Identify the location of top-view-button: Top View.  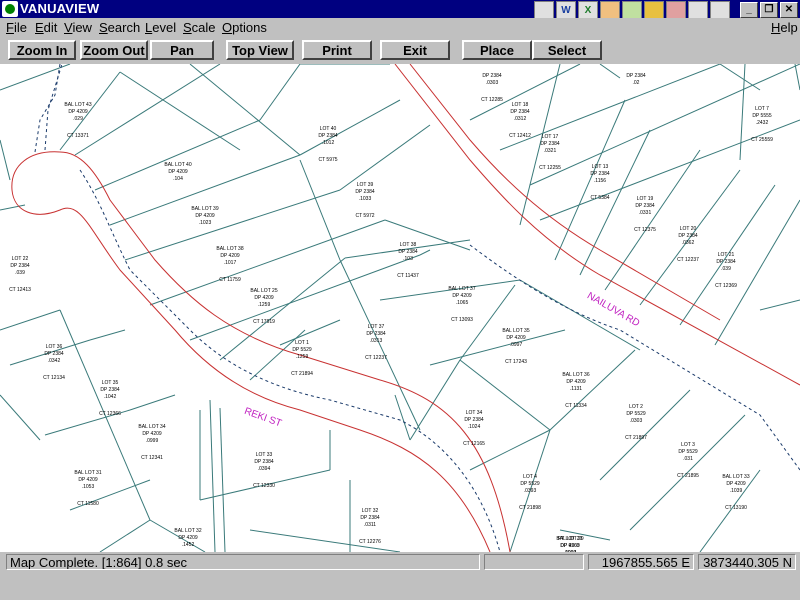
(260, 50).